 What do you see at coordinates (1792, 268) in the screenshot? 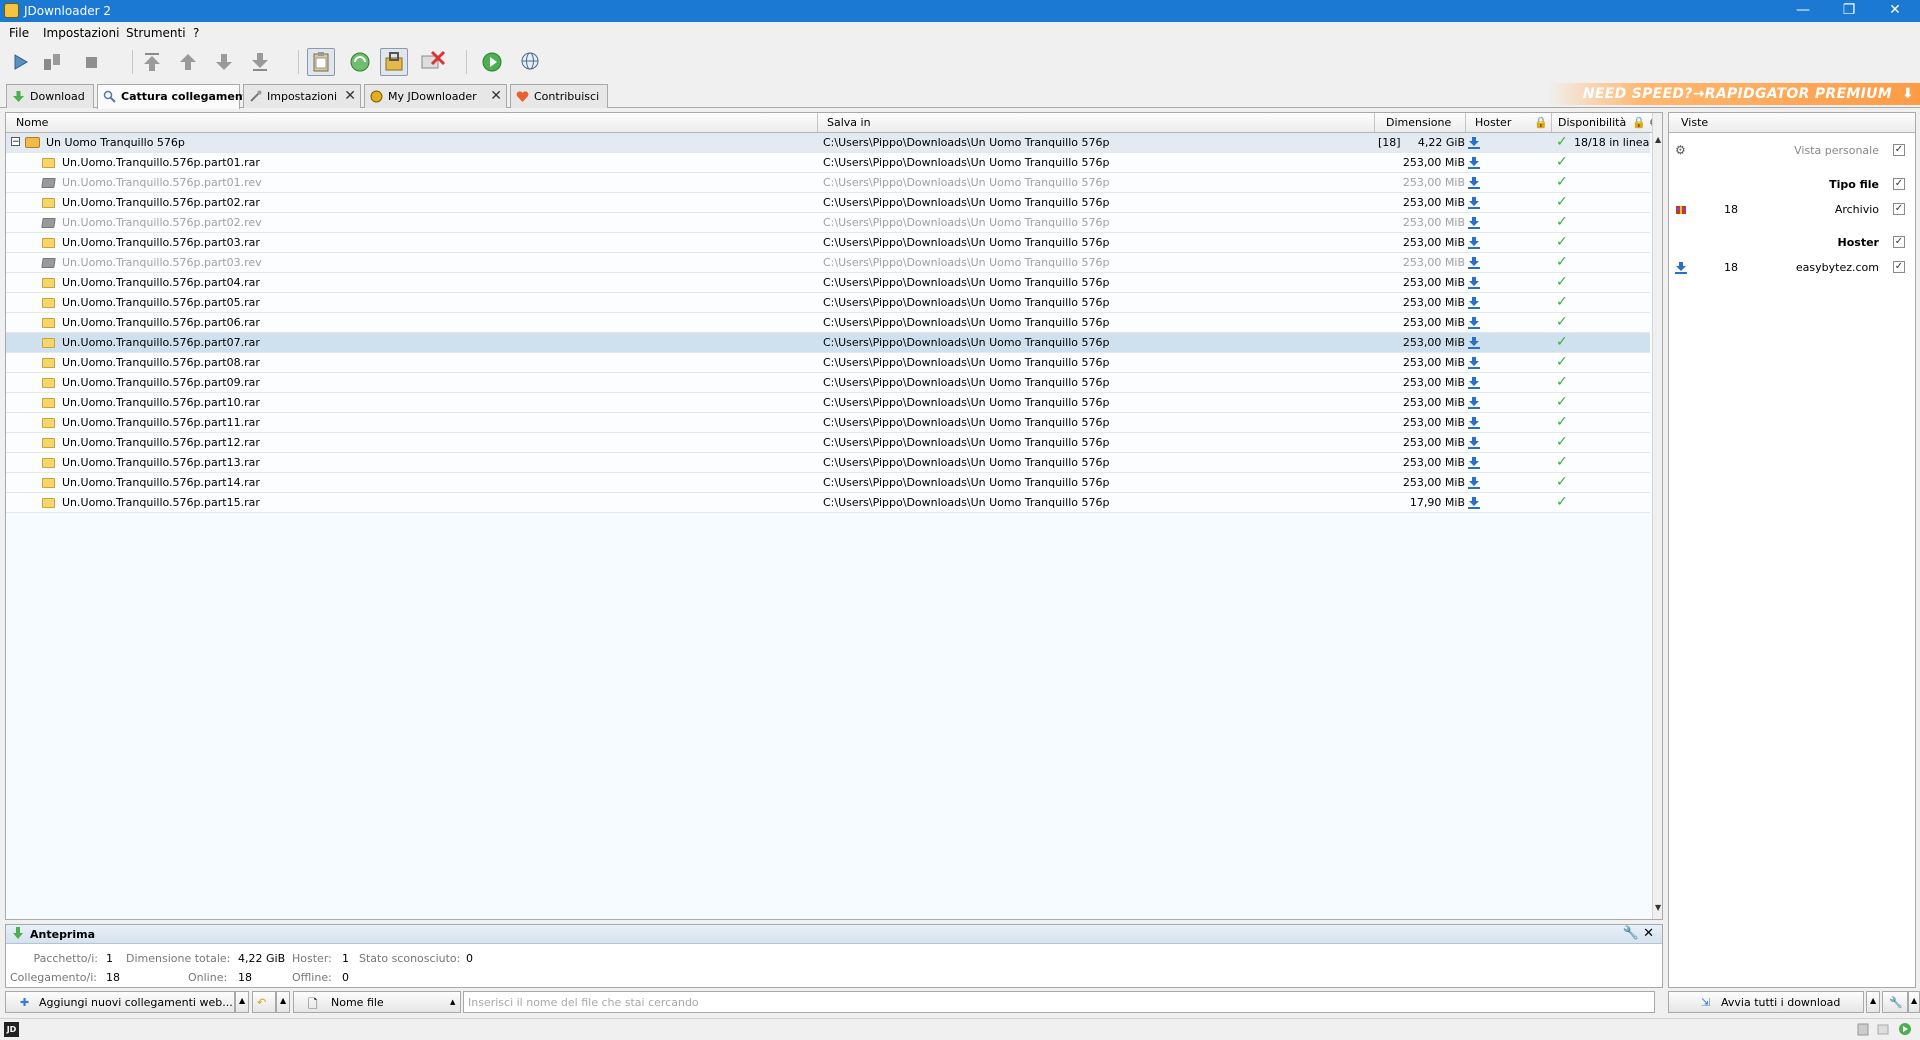
I see `easybytez-filter-row: 18 easybytez.com ✓` at bounding box center [1792, 268].